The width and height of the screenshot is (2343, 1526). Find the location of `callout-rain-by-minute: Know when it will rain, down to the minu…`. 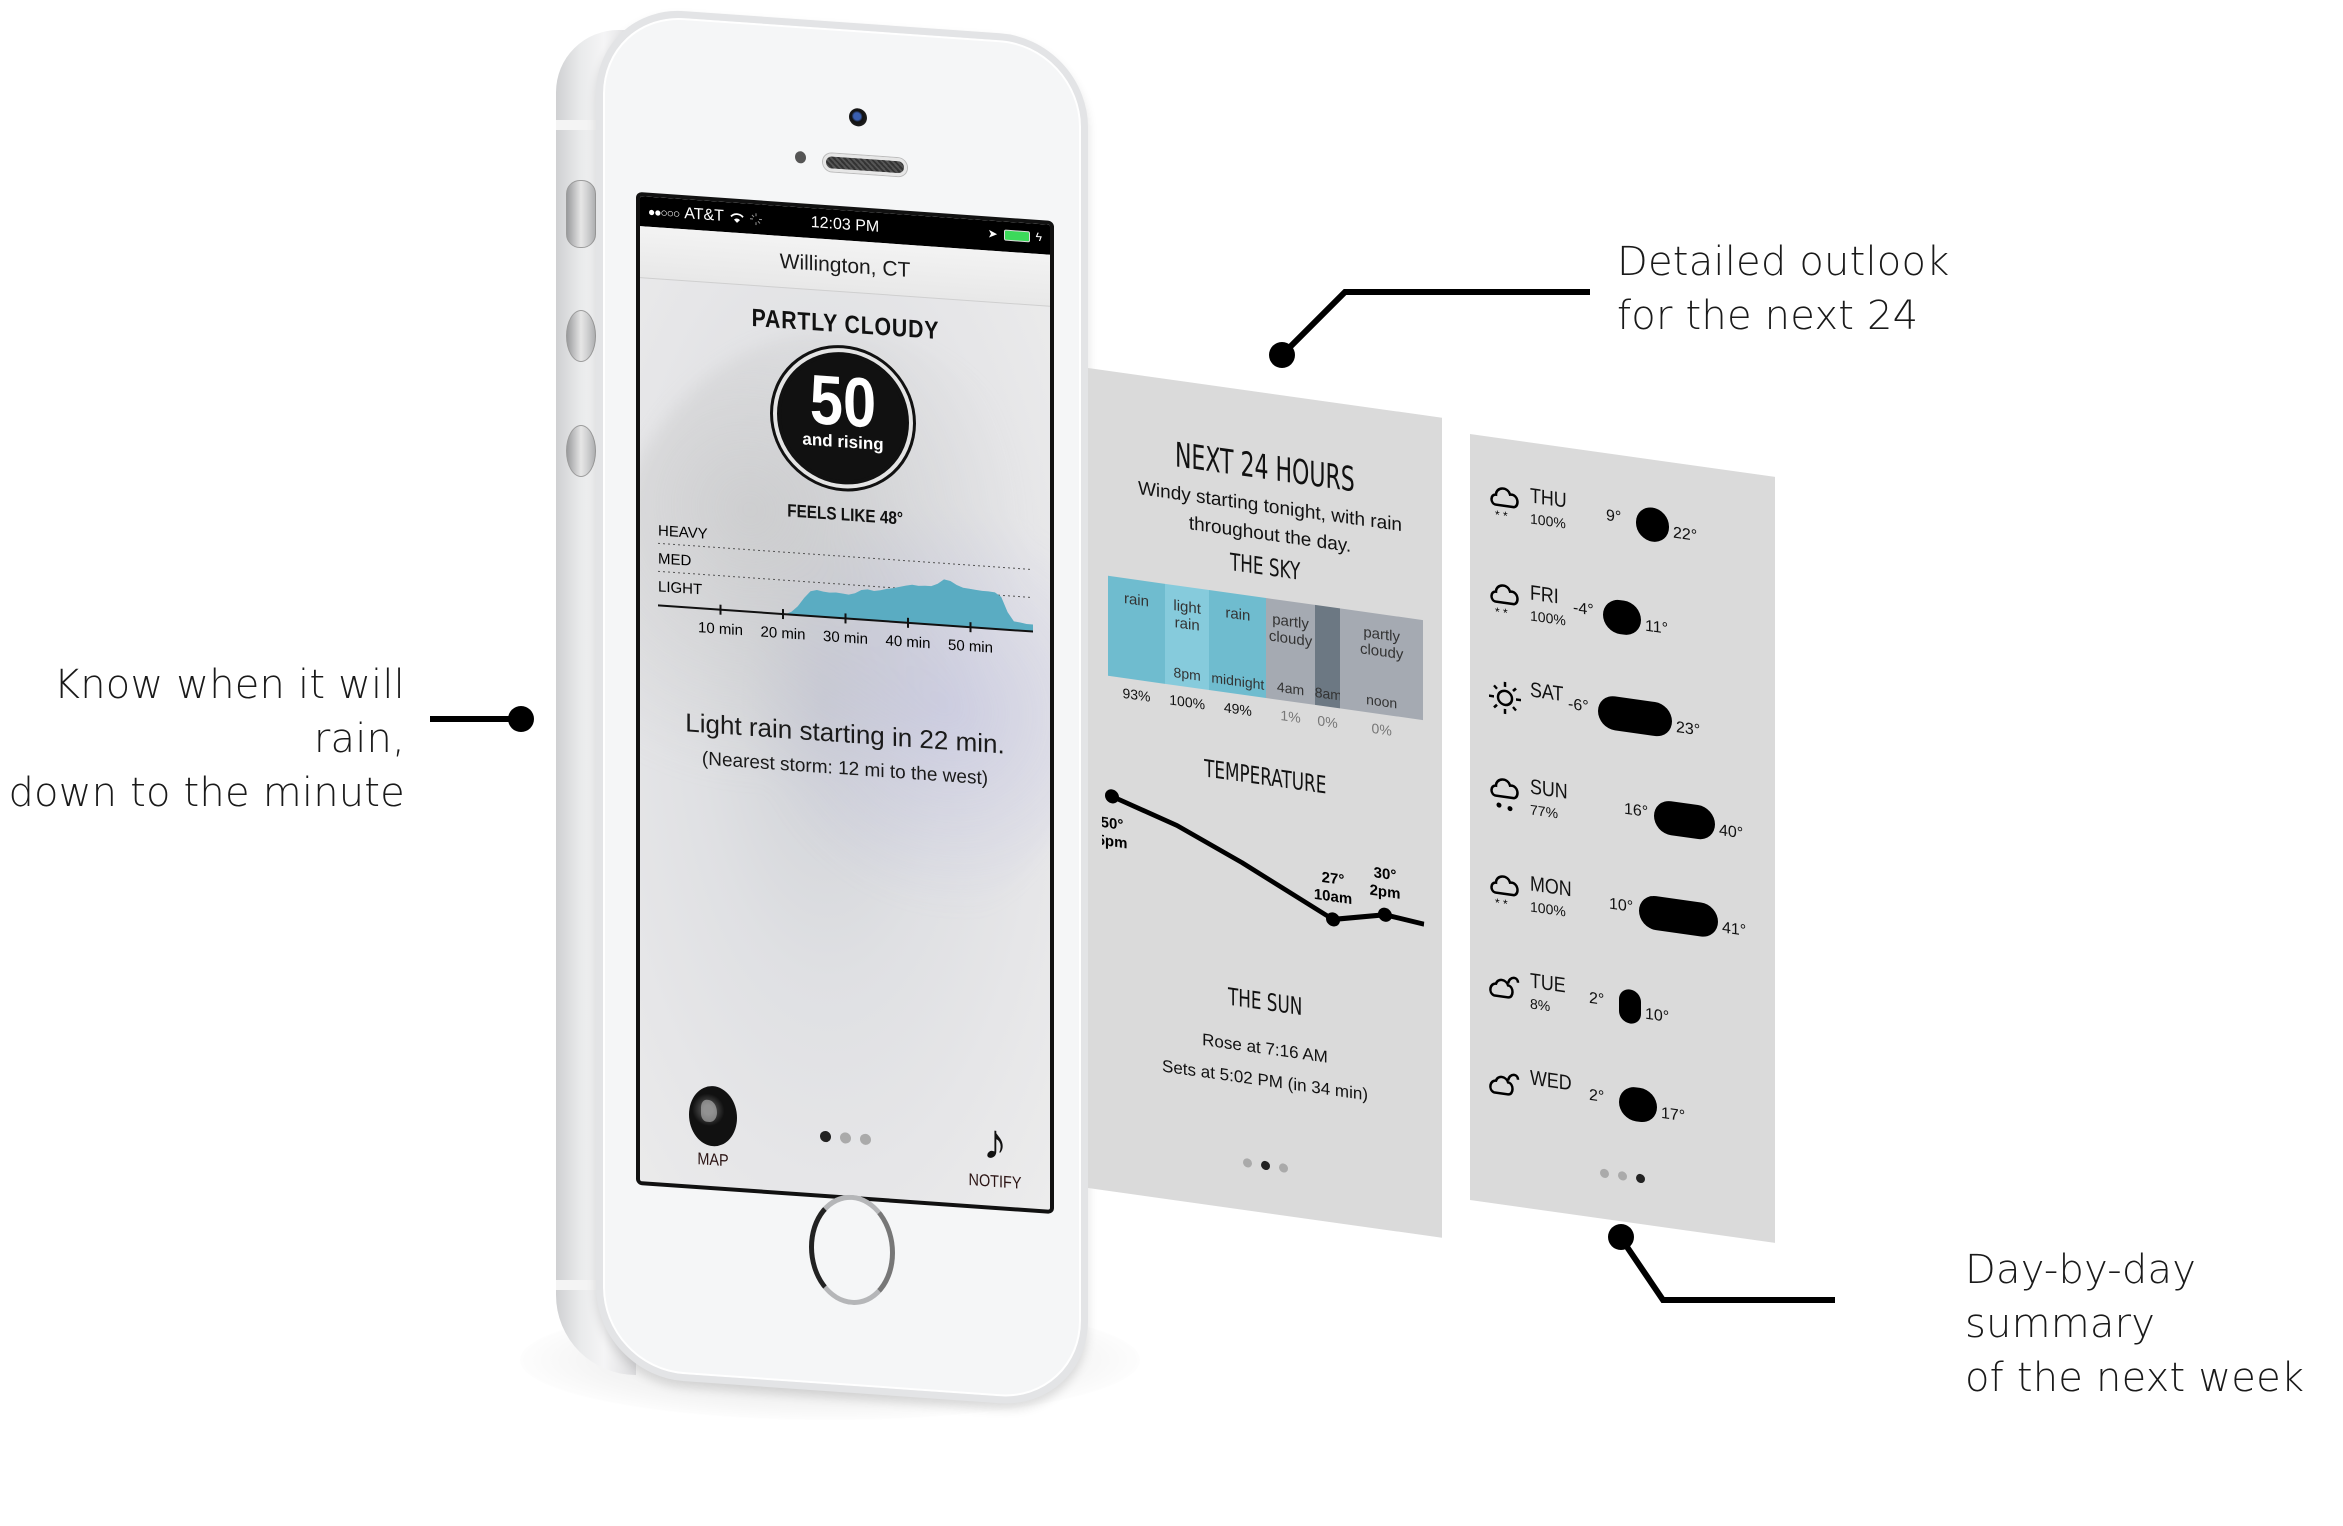

callout-rain-by-minute: Know when it will rain, down to the minu… is located at coordinates (202, 739).